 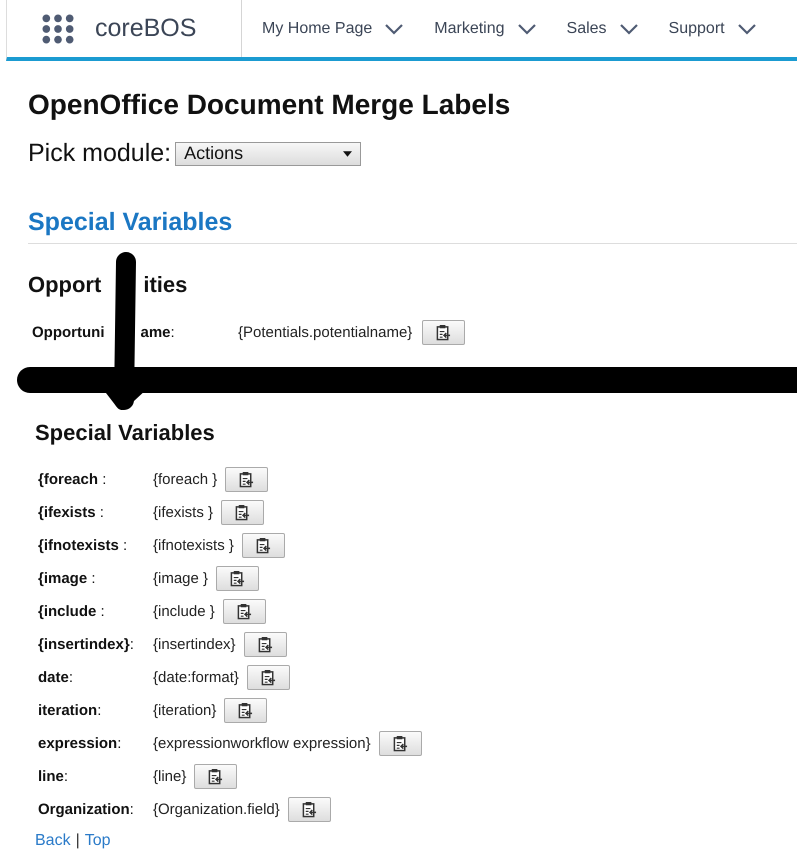 What do you see at coordinates (333, 29) in the screenshot?
I see `nav-menu: My Home Page` at bounding box center [333, 29].